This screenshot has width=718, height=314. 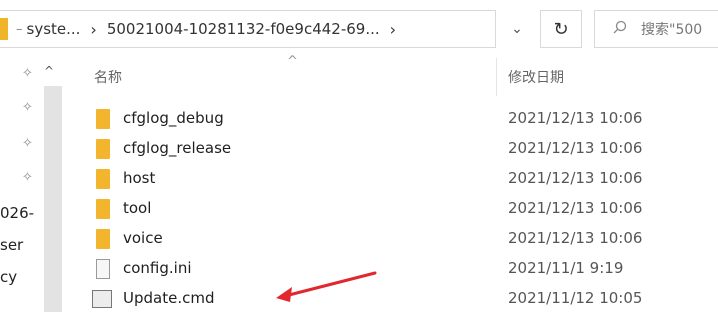 I want to click on file-row: config.ini 2021/11/1 9:19, so click(x=393, y=269).